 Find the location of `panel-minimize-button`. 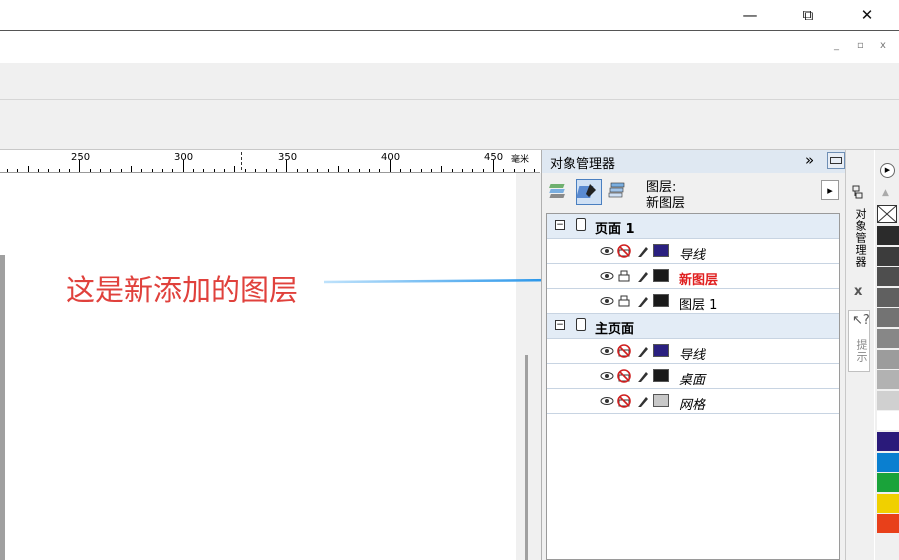

panel-minimize-button is located at coordinates (836, 160).